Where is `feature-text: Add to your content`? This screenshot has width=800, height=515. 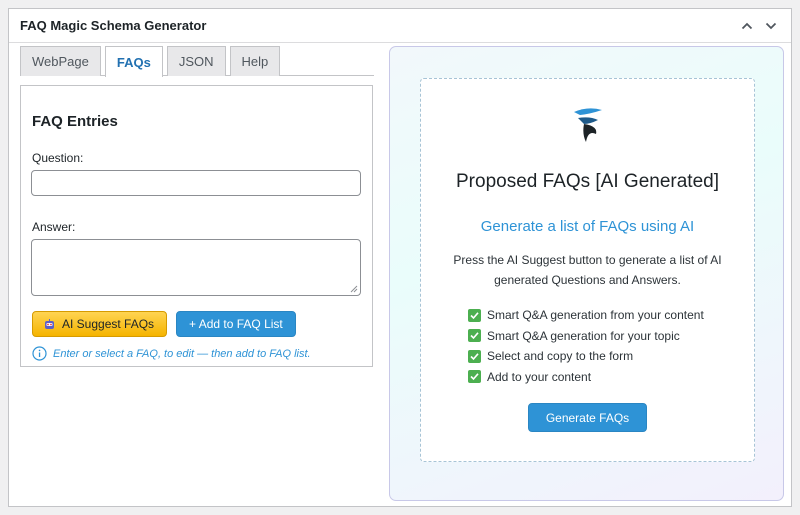 feature-text: Add to your content is located at coordinates (539, 376).